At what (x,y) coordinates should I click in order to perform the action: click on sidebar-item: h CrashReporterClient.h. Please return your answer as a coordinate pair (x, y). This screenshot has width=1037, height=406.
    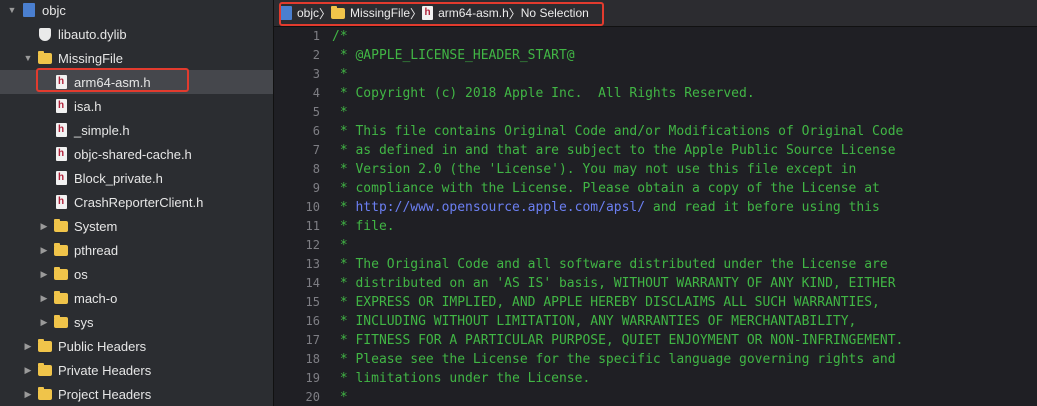
    Looking at the image, I should click on (136, 202).